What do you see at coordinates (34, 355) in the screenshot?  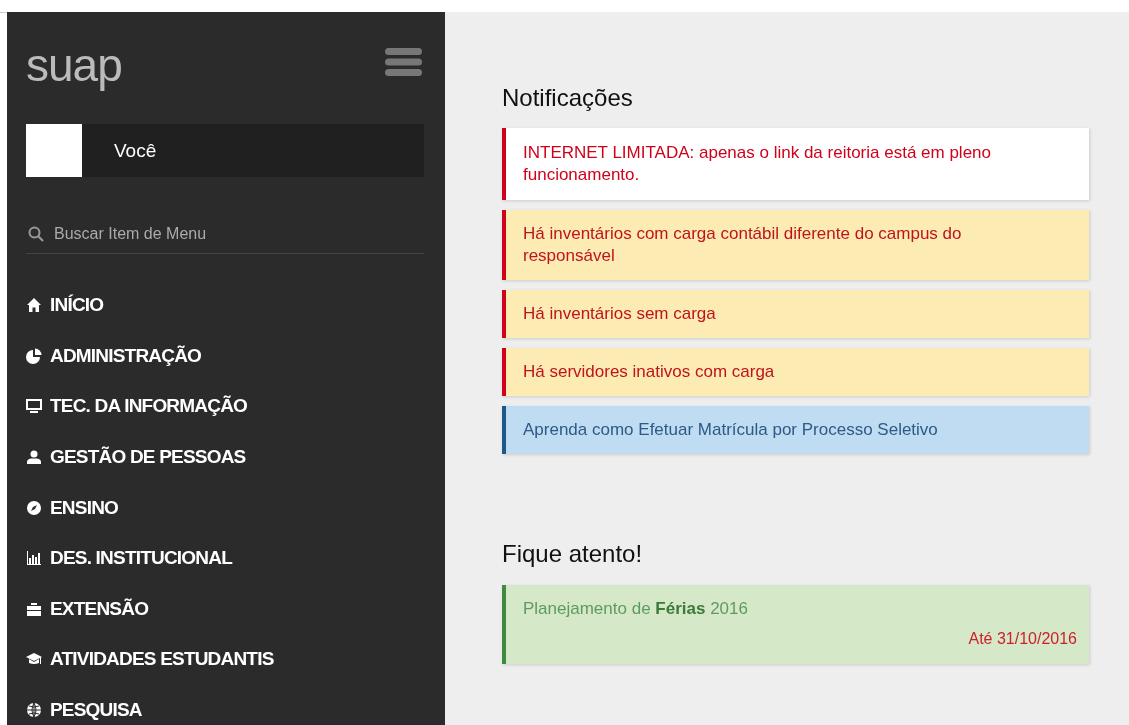 I see `pie-chart-icon` at bounding box center [34, 355].